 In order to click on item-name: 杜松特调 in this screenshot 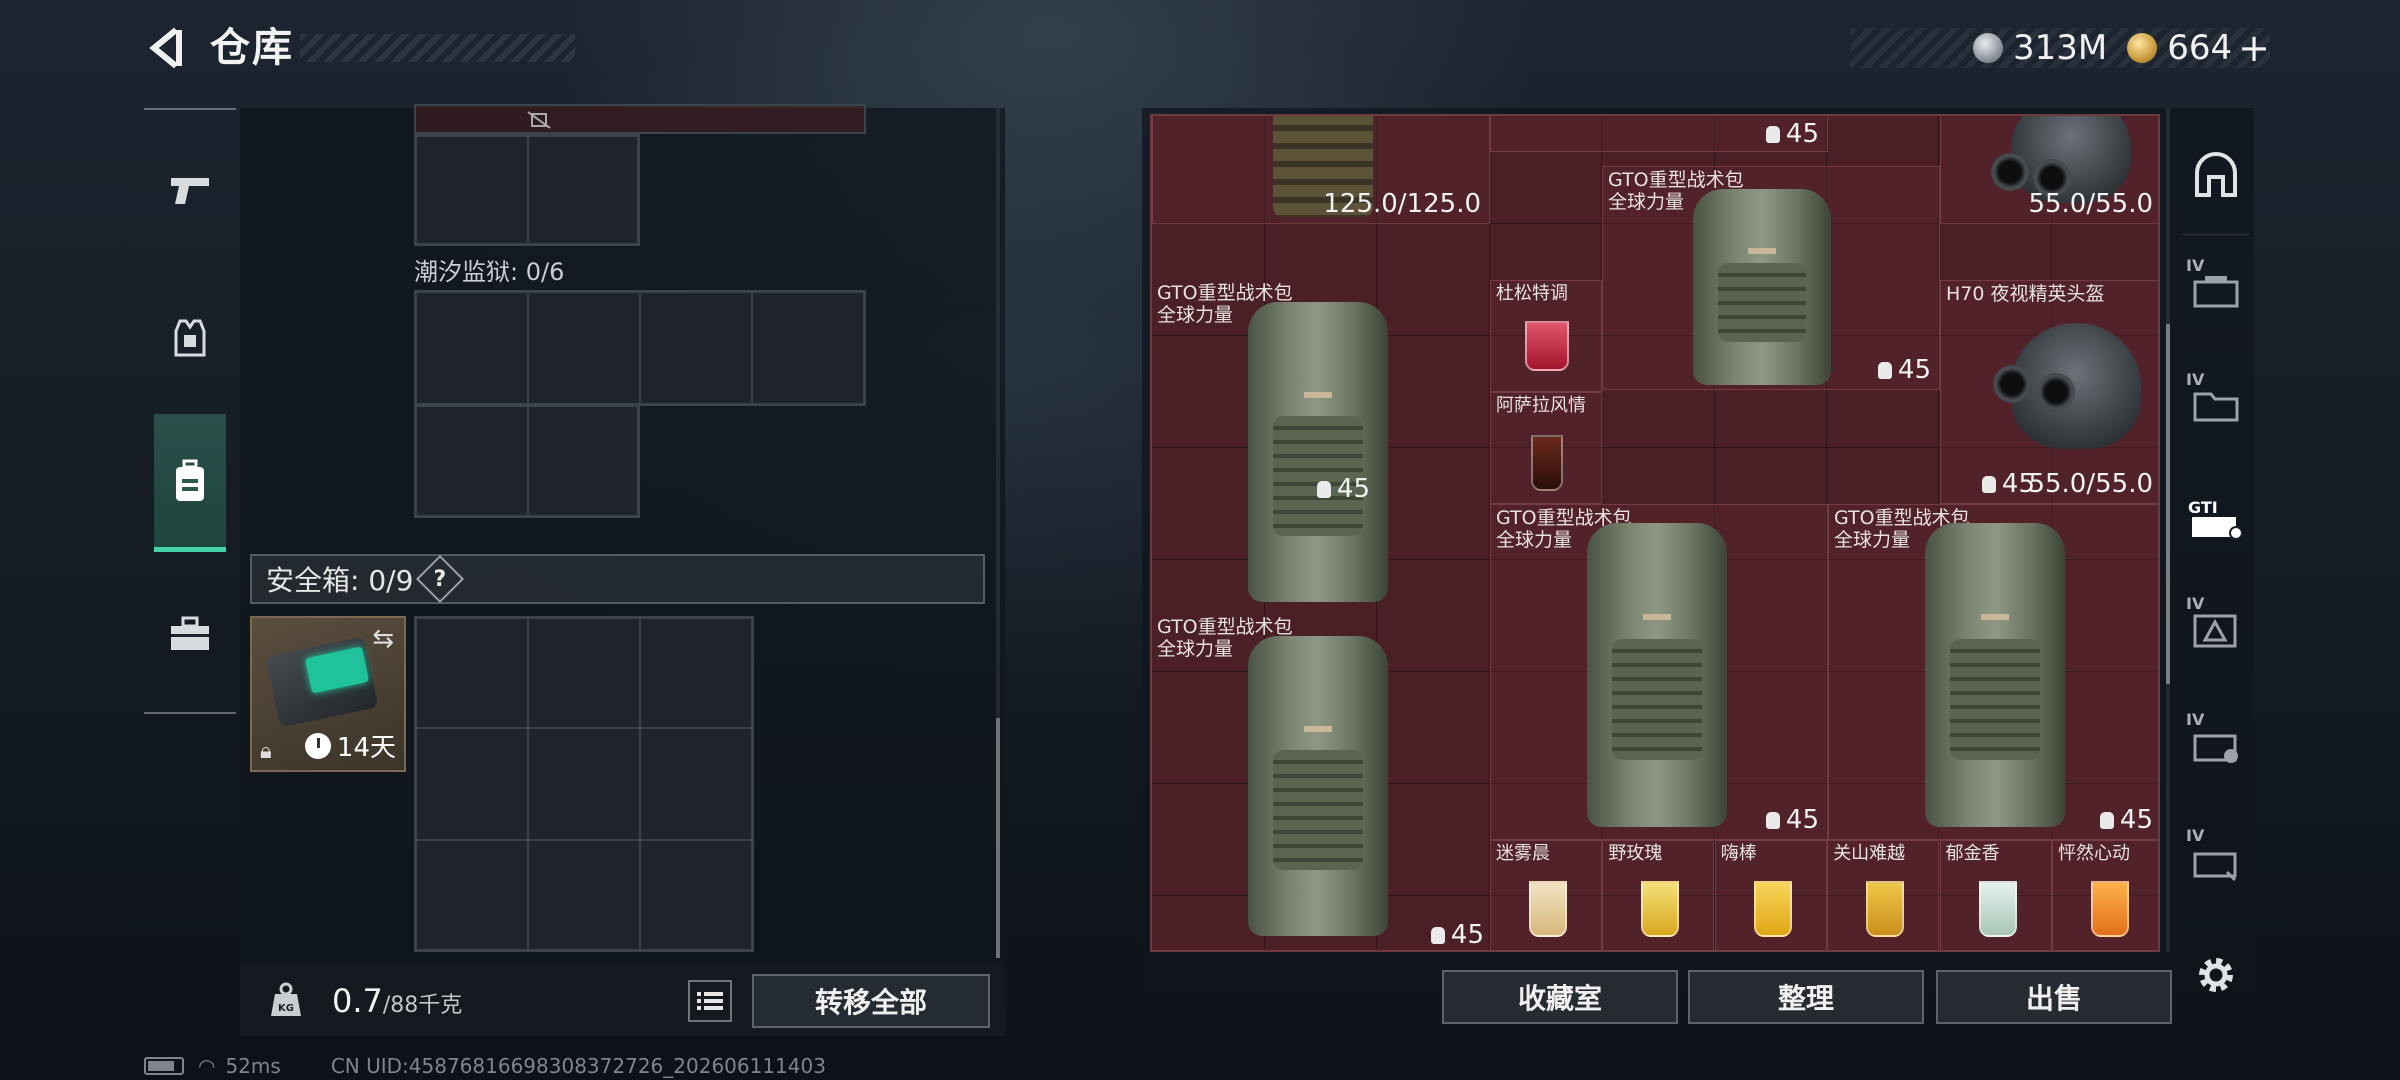, I will do `click(1532, 293)`.